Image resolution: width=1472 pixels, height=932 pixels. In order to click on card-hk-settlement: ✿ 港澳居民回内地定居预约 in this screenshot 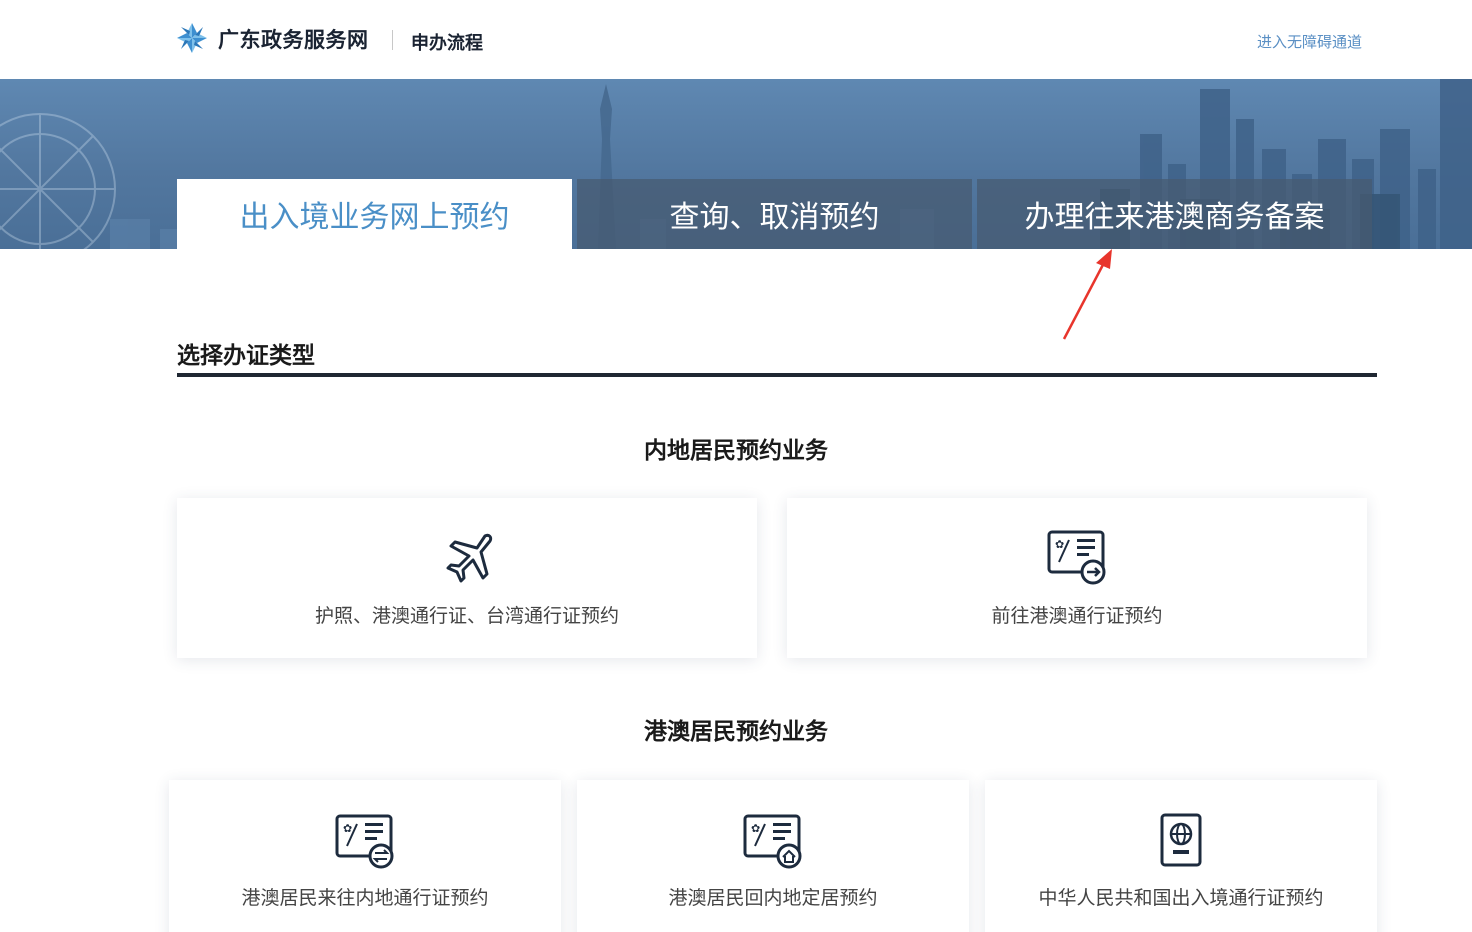, I will do `click(773, 856)`.